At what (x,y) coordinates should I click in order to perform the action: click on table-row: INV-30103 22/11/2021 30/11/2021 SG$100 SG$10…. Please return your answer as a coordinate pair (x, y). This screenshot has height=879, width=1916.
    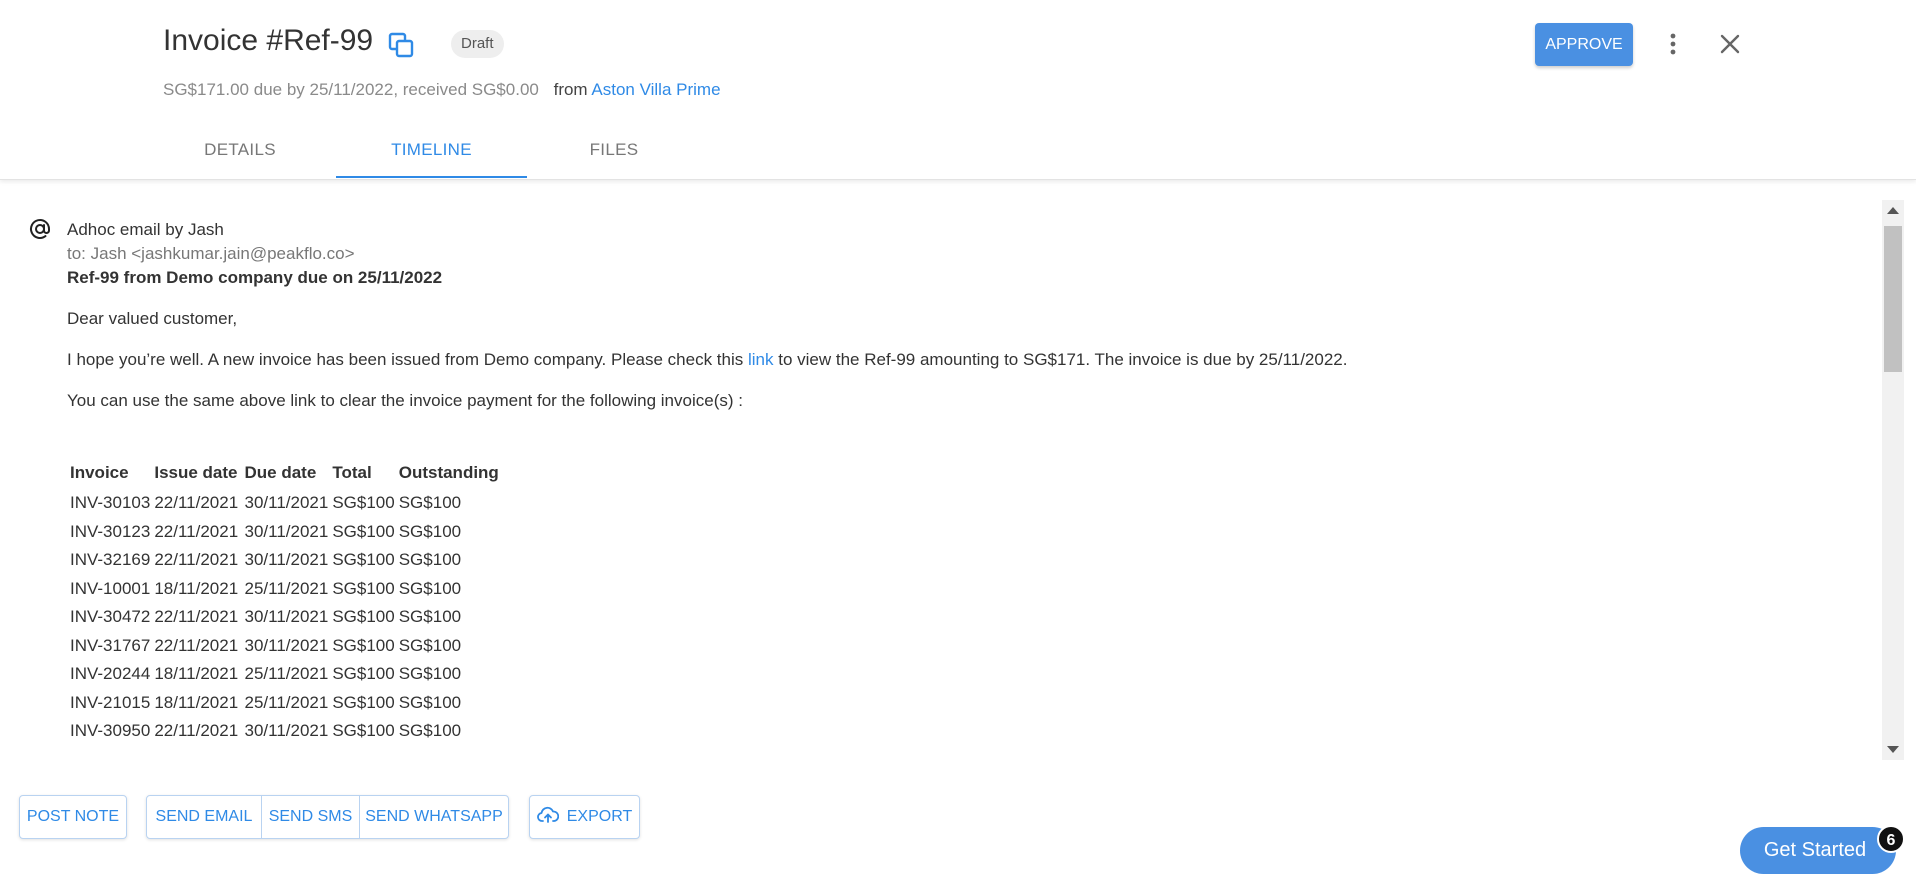
    Looking at the image, I should click on (285, 503).